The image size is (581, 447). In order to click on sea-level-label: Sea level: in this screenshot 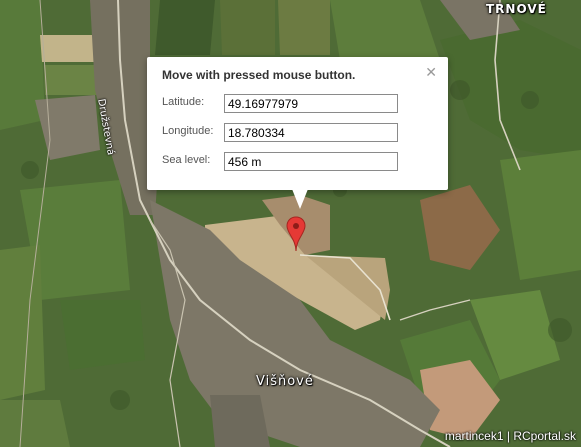, I will do `click(186, 160)`.